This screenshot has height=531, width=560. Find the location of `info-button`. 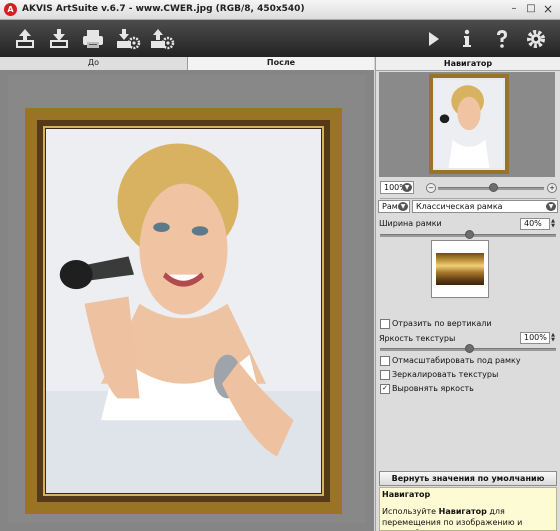

info-button is located at coordinates (467, 39).